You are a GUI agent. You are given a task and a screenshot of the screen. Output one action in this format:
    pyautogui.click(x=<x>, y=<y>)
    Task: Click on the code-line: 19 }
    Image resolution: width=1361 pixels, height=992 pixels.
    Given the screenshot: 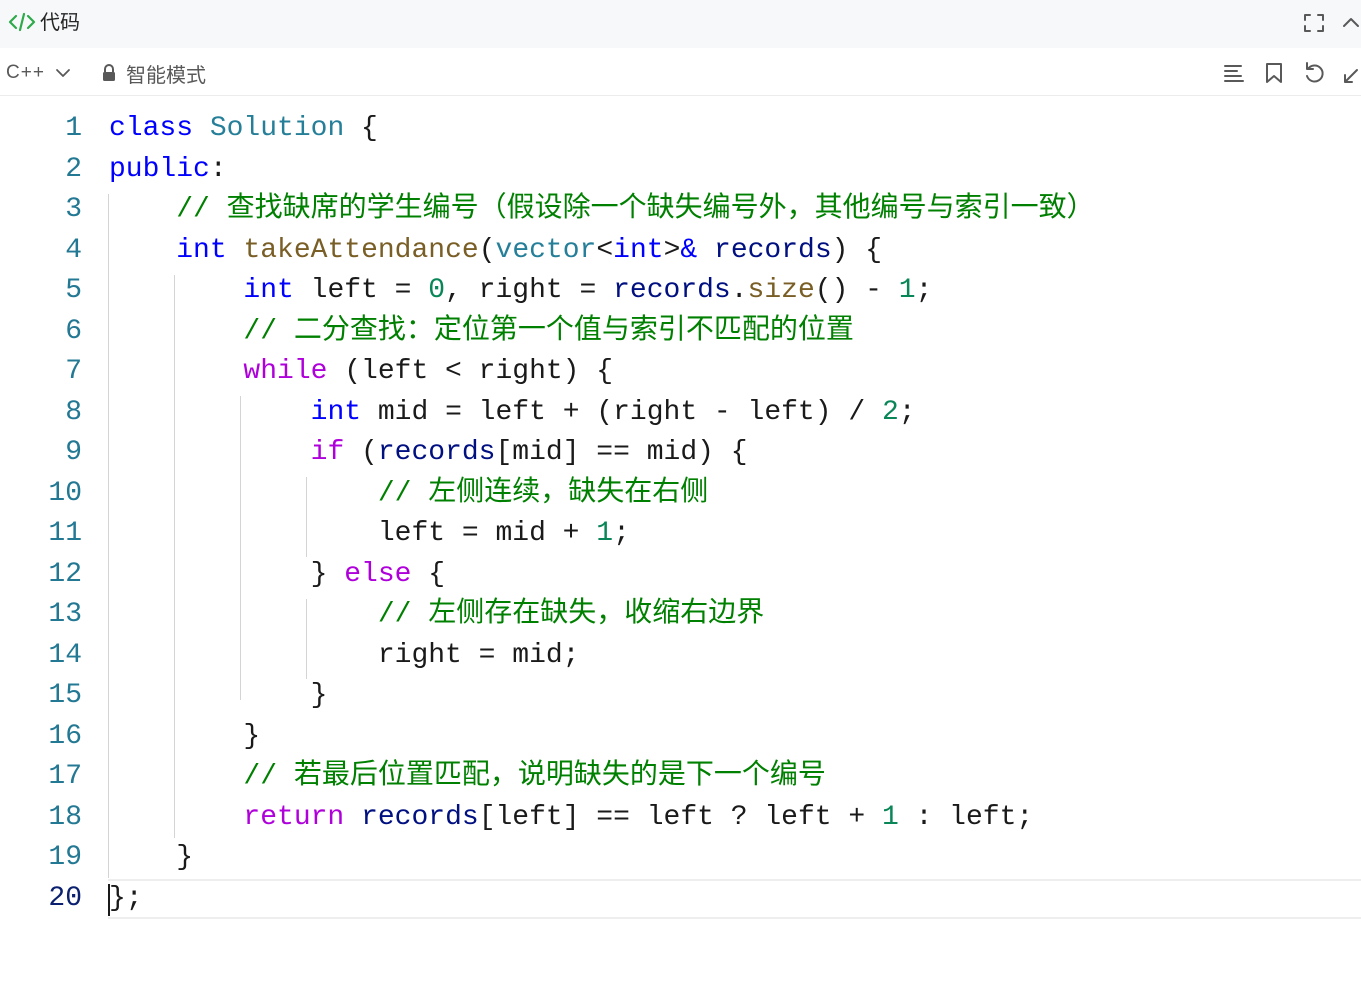 What is the action you would take?
    pyautogui.click(x=680, y=858)
    